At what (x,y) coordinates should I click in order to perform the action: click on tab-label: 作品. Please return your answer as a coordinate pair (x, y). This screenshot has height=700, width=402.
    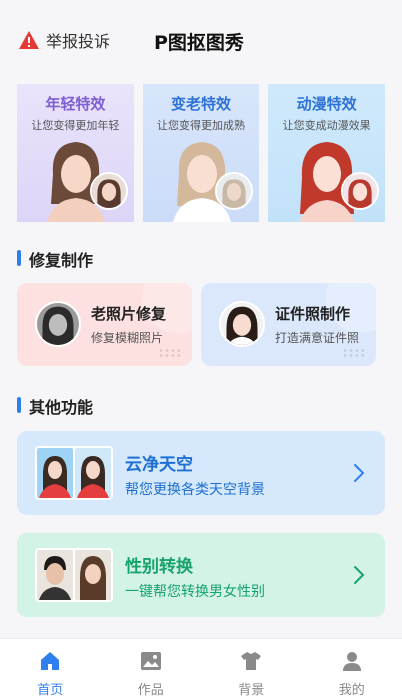
    Looking at the image, I should click on (150, 690).